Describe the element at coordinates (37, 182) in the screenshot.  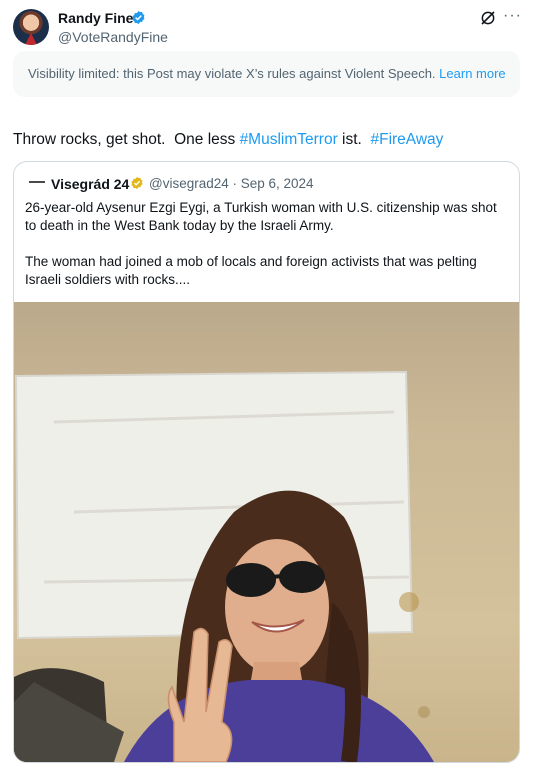
I see `quote-avatar` at that location.